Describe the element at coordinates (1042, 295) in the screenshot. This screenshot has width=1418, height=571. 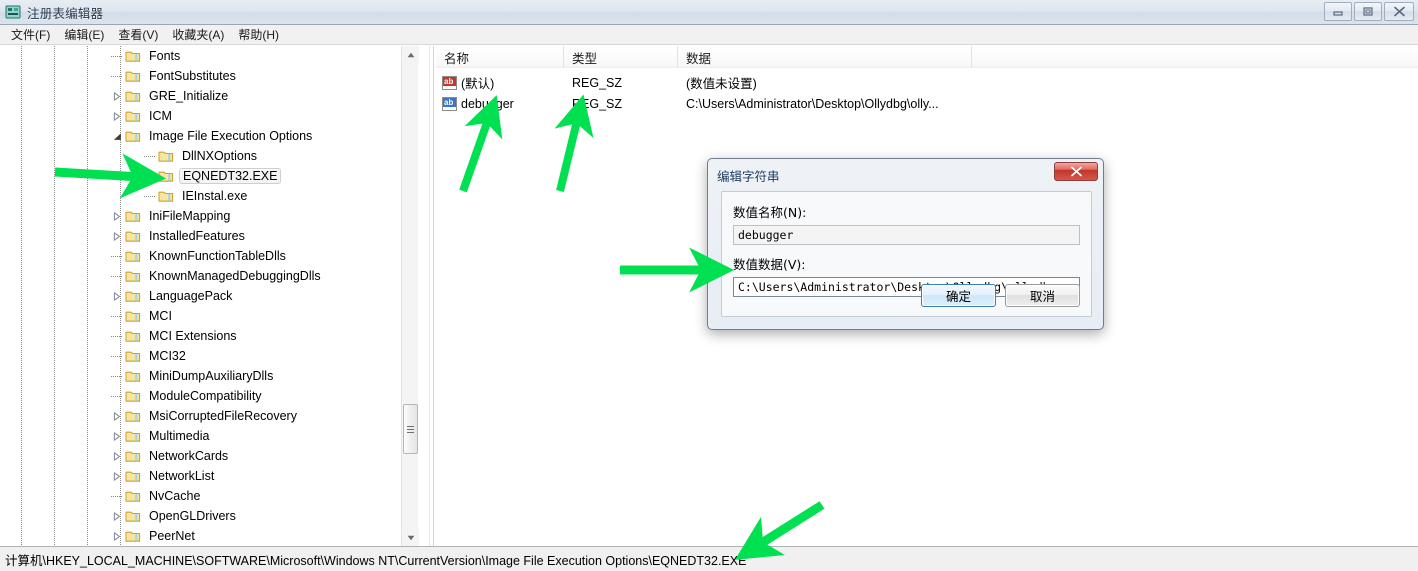
I see `cancel-button: 取消` at that location.